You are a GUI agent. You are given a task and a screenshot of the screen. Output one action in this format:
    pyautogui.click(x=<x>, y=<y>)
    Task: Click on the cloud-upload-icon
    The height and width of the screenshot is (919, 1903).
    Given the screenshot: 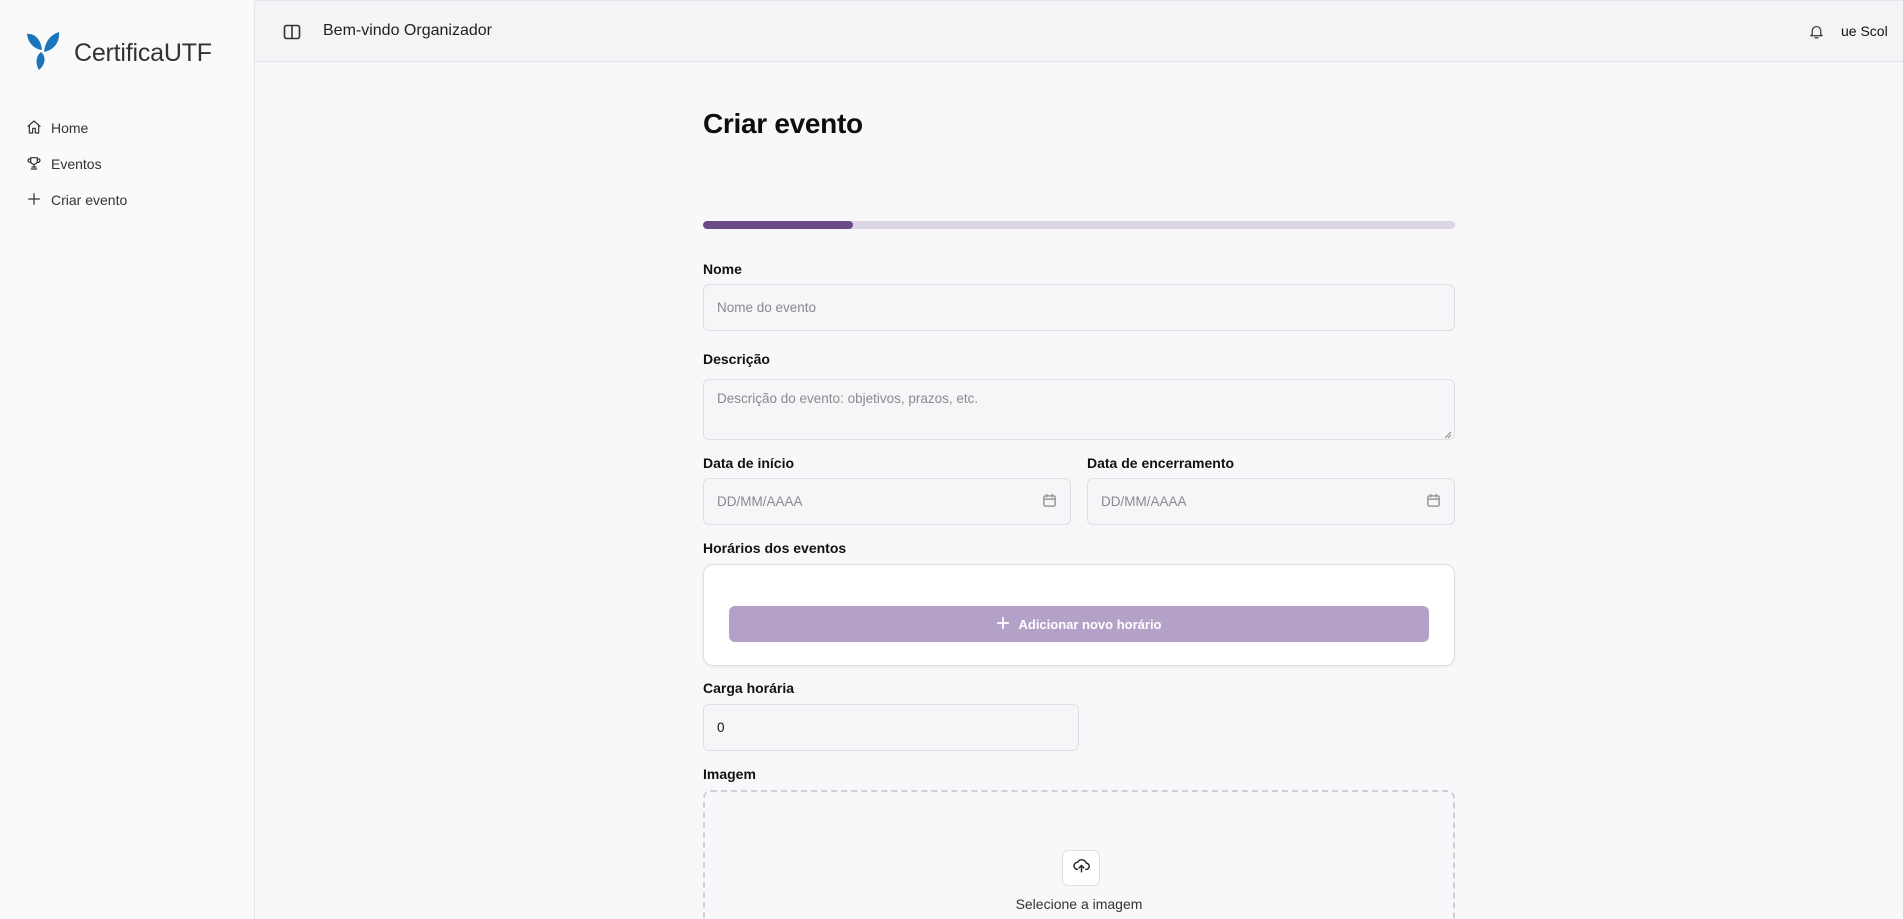 What is the action you would take?
    pyautogui.click(x=1081, y=868)
    